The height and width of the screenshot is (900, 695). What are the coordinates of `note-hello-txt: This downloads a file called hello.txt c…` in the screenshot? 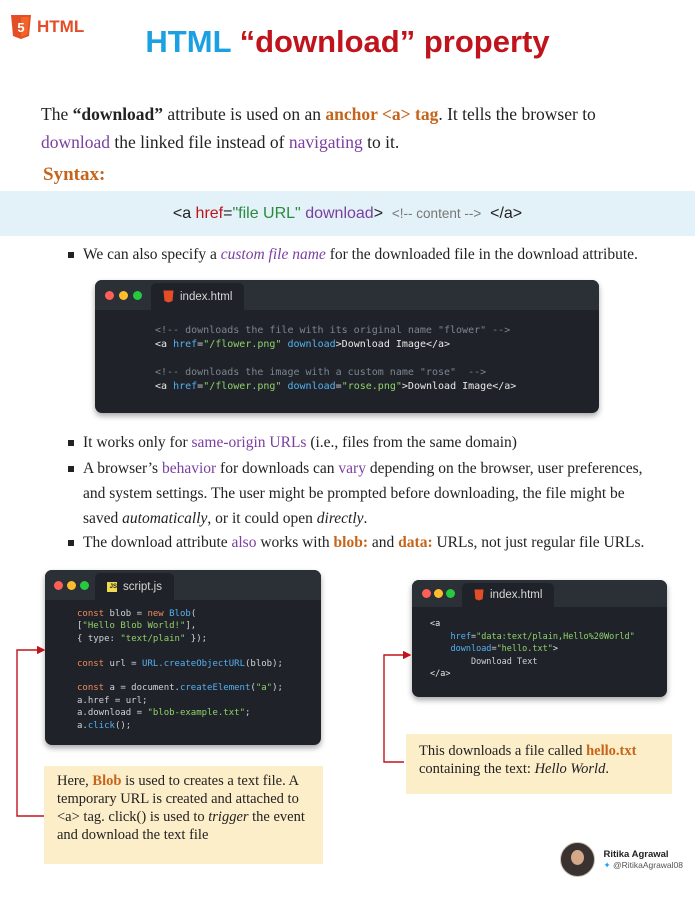 It's located at (539, 764).